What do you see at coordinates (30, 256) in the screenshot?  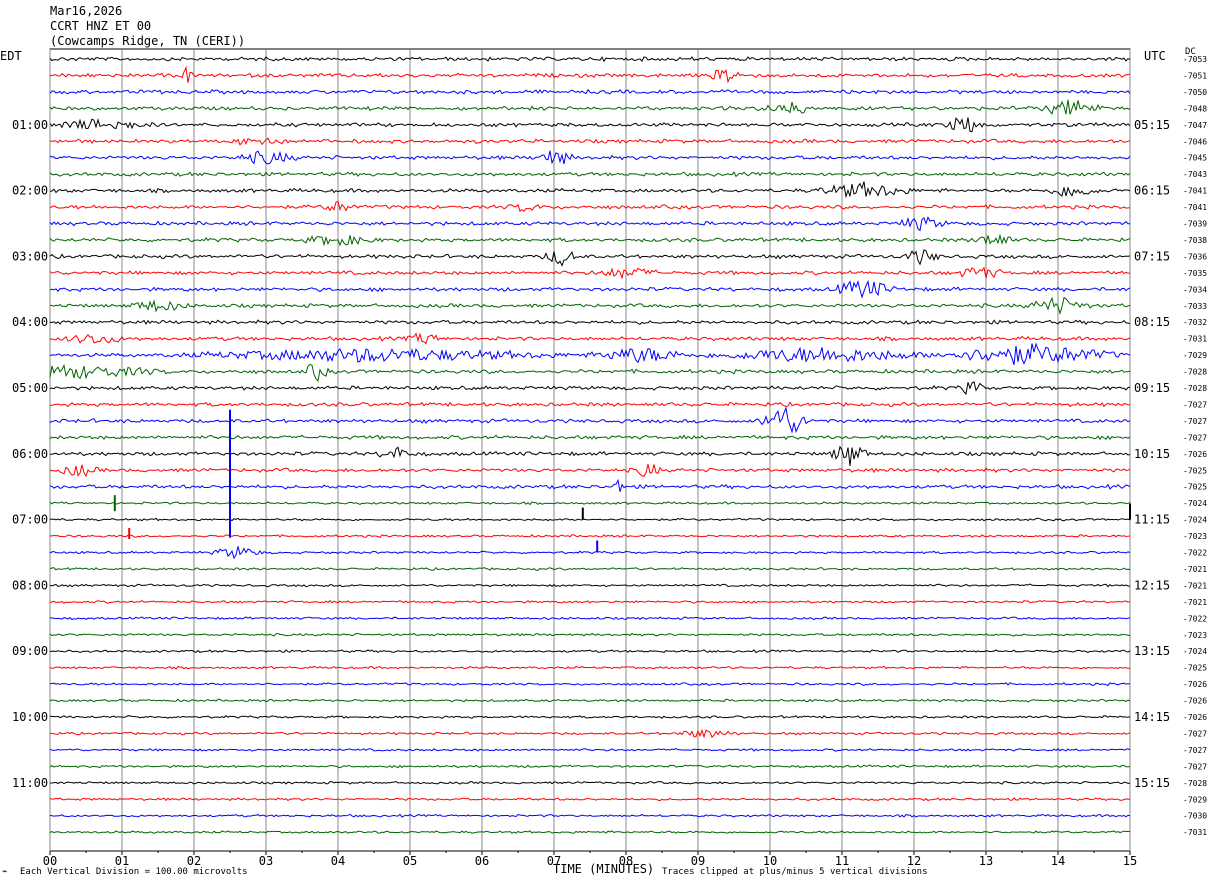 I see `left-hour-label: 03:00` at bounding box center [30, 256].